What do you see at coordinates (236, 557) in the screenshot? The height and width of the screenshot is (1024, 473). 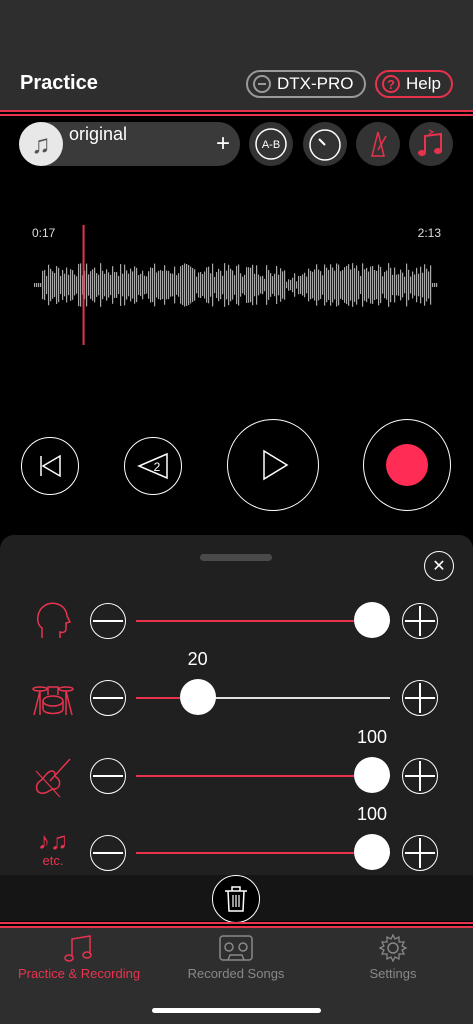 I see `panel-drag-handle` at bounding box center [236, 557].